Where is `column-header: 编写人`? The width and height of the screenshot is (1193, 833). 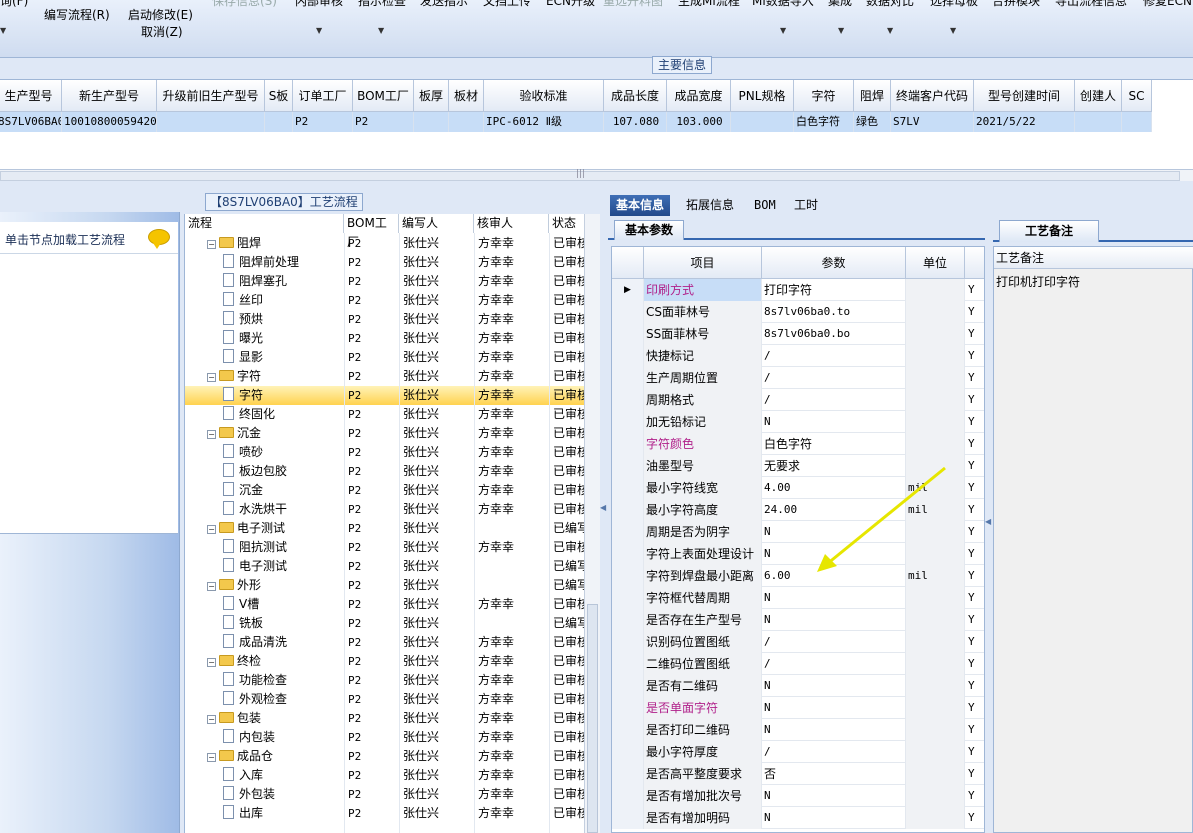
column-header: 编写人 is located at coordinates (436, 223).